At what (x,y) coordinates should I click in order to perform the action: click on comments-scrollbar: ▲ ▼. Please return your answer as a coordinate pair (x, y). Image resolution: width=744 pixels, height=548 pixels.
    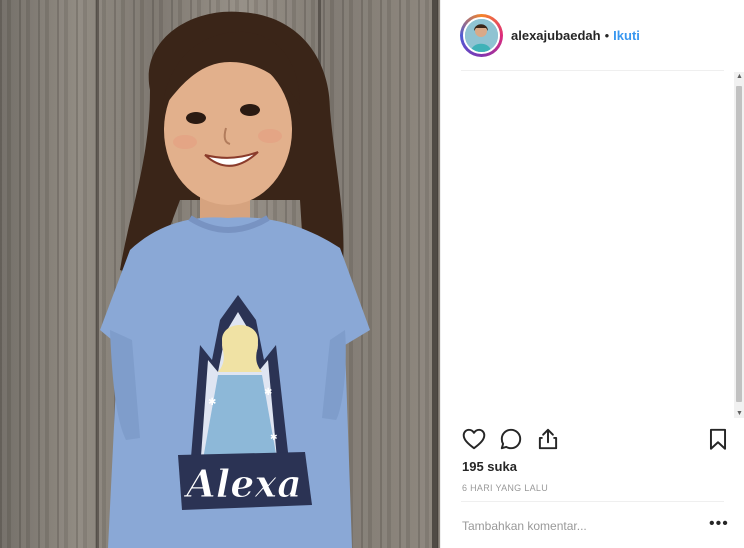
    Looking at the image, I should click on (739, 245).